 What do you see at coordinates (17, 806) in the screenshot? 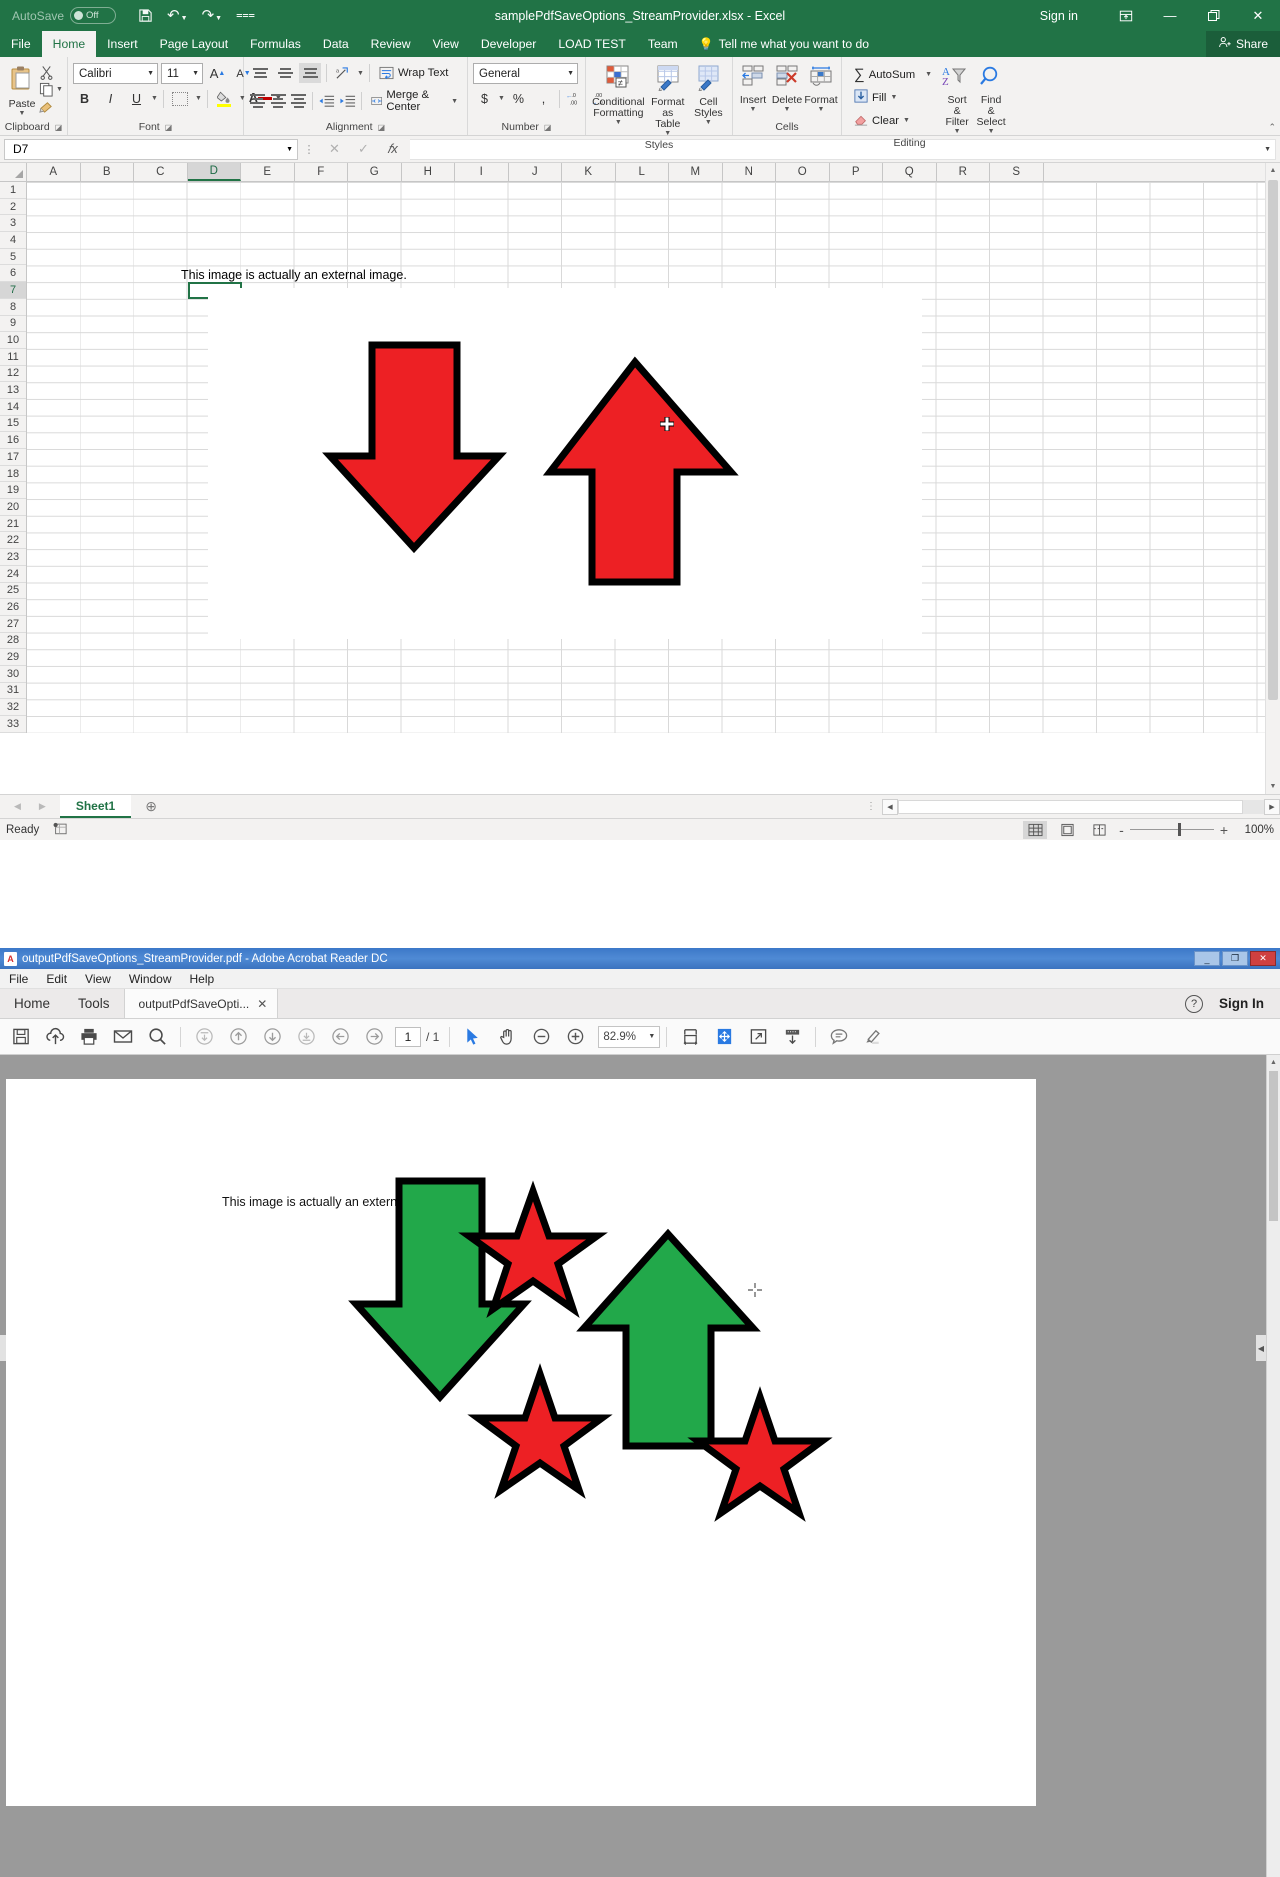
I see `prev-sheet-icon: ◀` at bounding box center [17, 806].